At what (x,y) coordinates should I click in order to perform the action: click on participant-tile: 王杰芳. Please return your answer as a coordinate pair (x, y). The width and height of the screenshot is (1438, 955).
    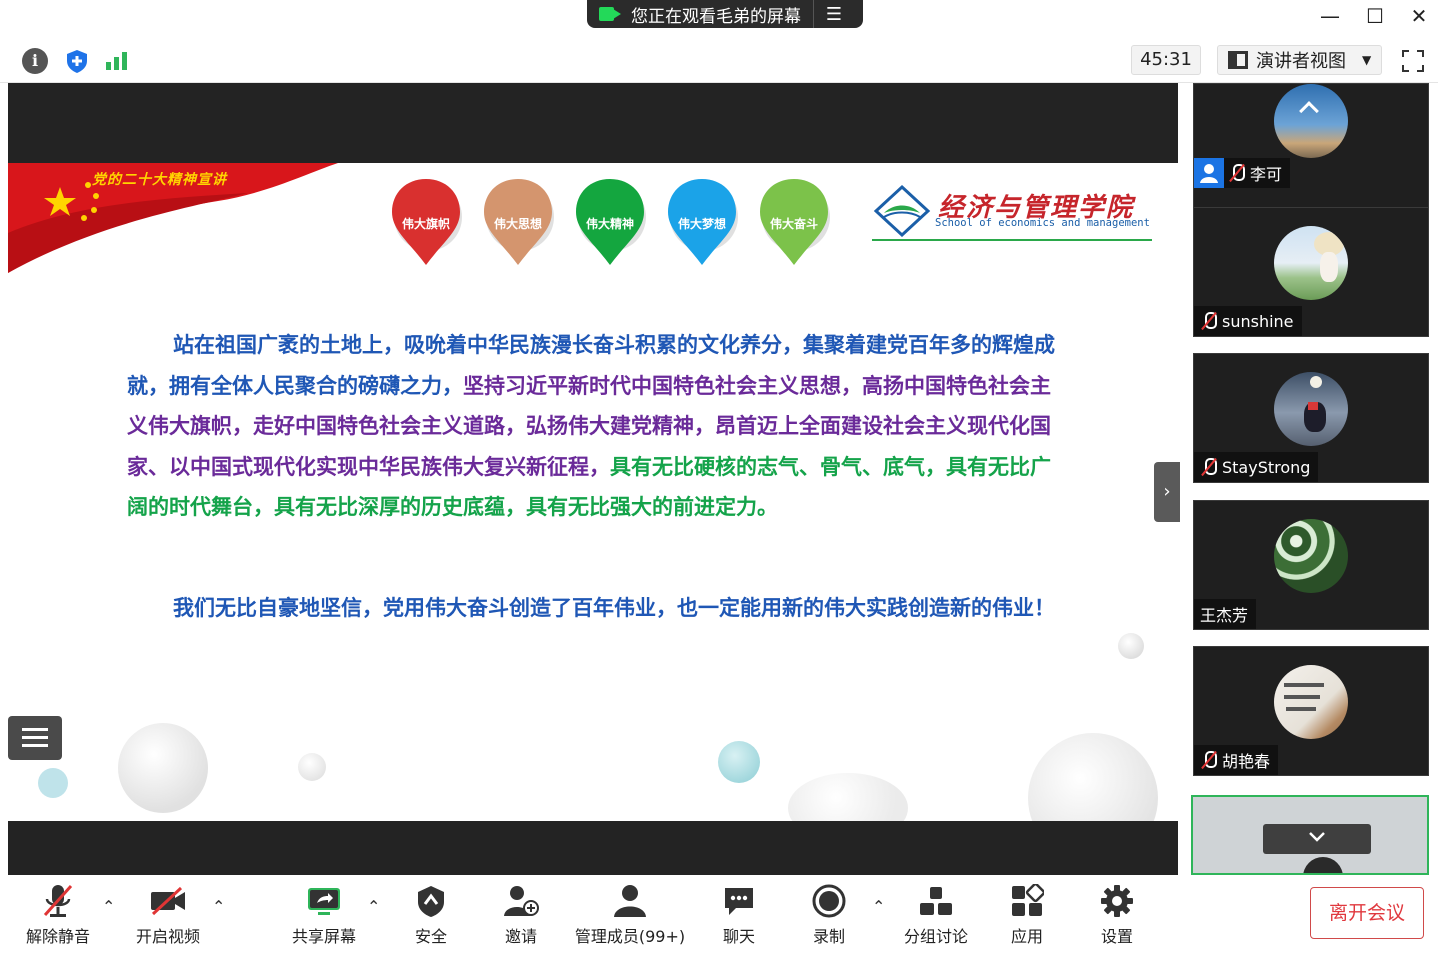
    Looking at the image, I should click on (1311, 565).